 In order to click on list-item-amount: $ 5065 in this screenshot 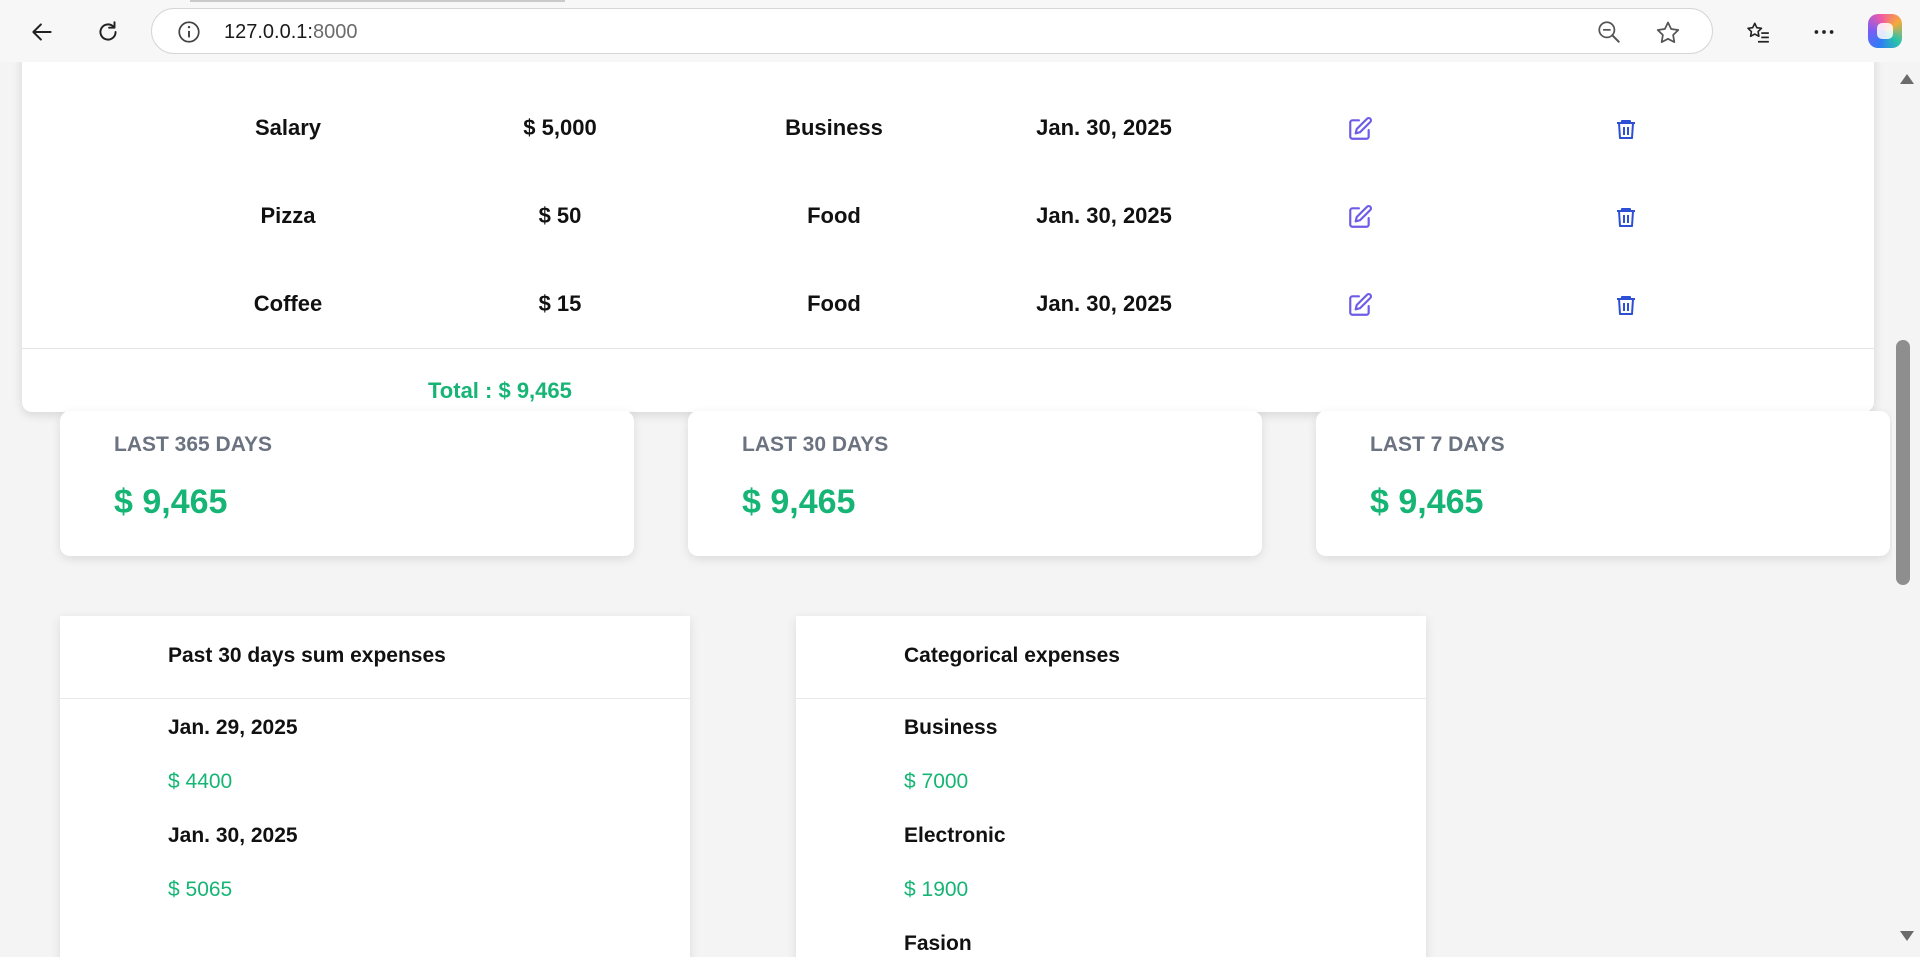, I will do `click(200, 889)`.